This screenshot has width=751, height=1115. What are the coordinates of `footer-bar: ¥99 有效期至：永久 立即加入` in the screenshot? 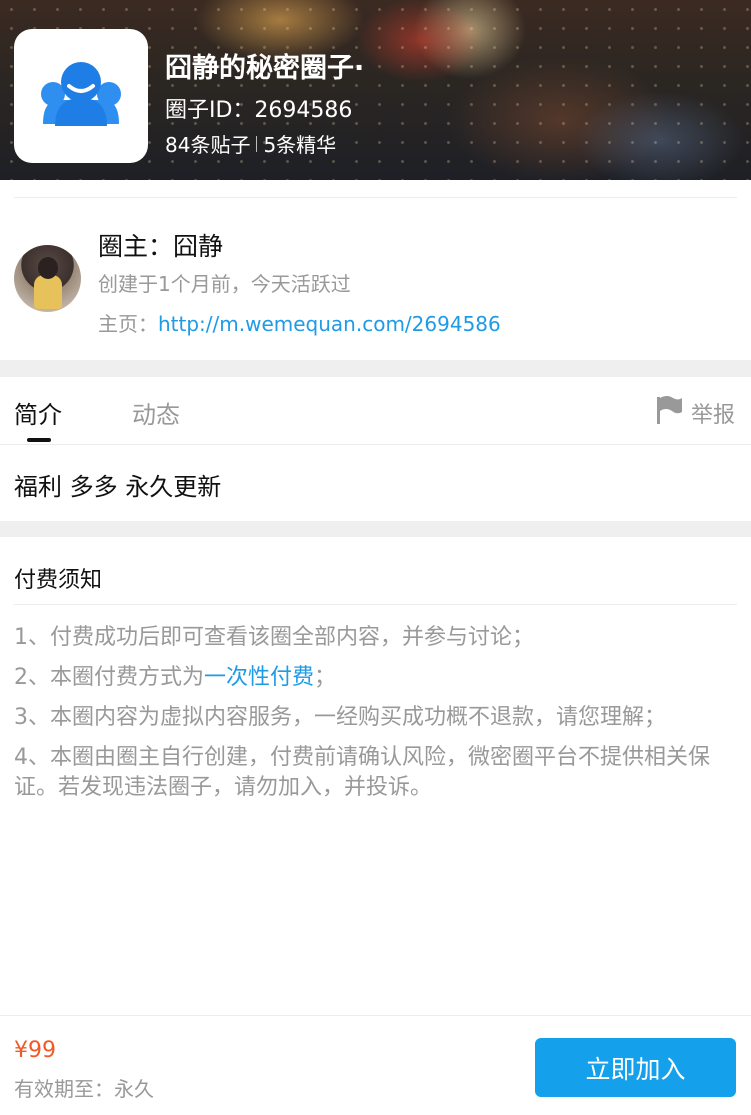 It's located at (375, 1065).